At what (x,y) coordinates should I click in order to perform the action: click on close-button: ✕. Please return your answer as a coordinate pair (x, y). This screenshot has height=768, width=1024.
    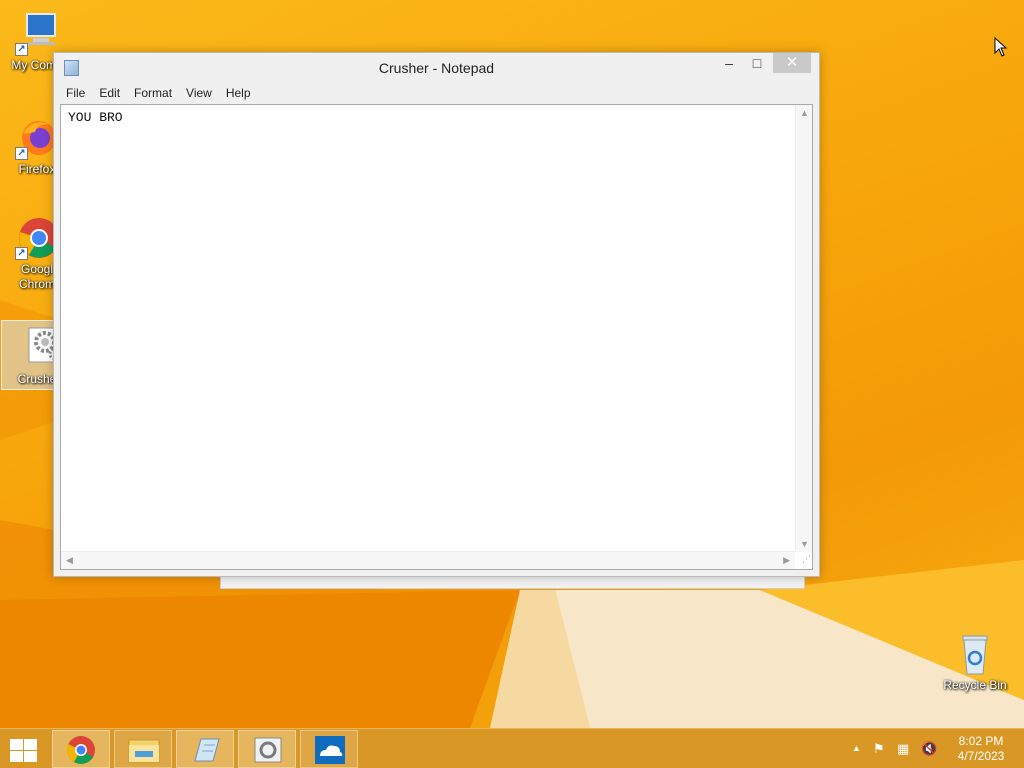
    Looking at the image, I should click on (792, 63).